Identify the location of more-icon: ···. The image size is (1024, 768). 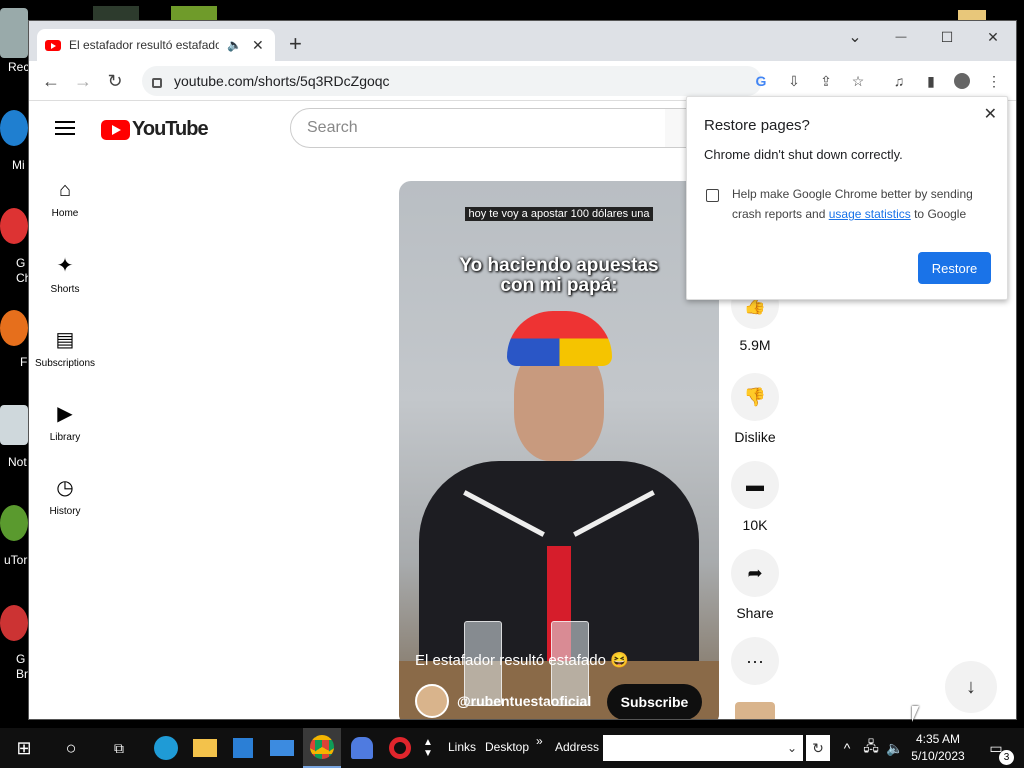
(755, 661).